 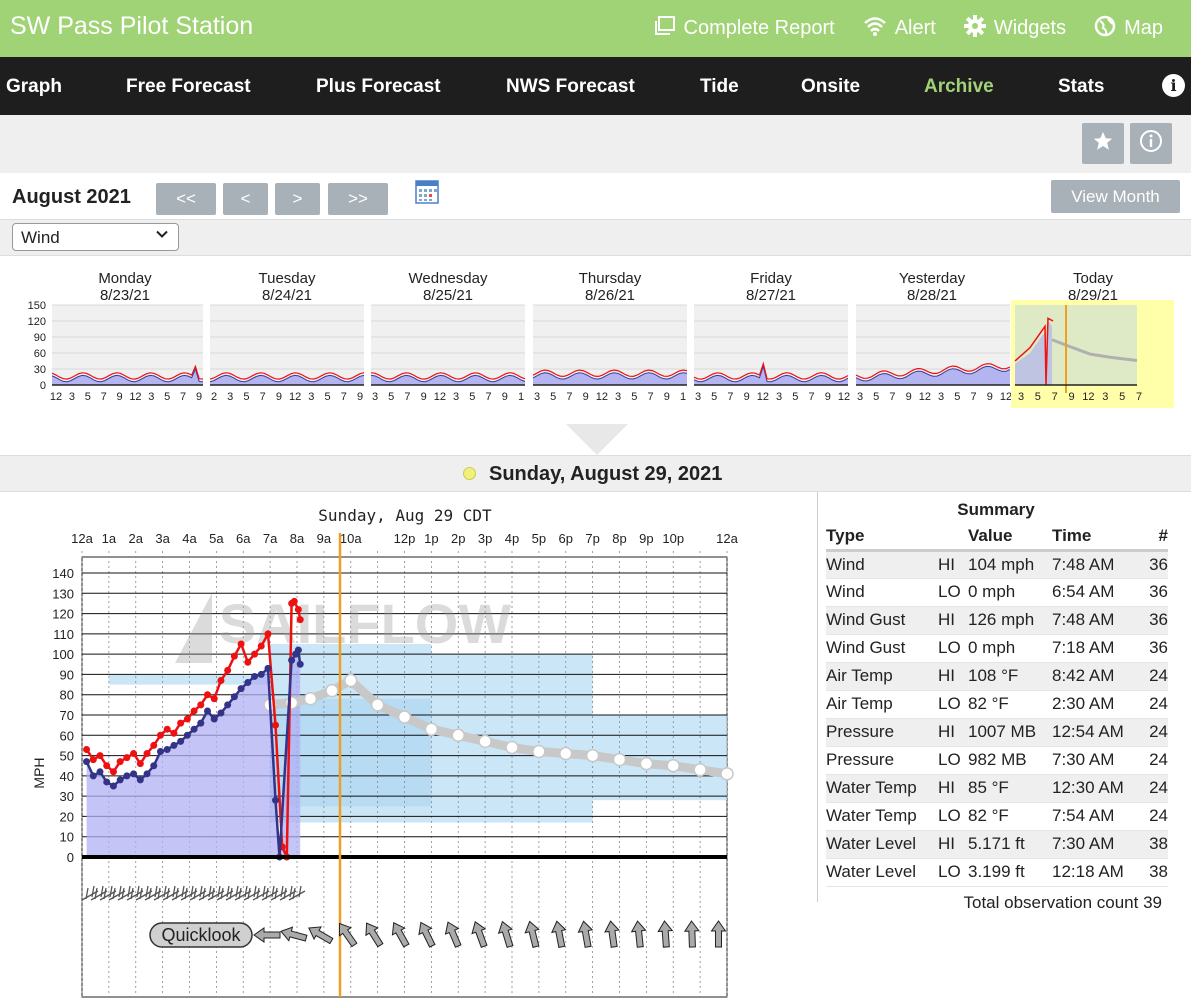 What do you see at coordinates (287, 287) in the screenshot?
I see `day-tuesday: Tuesday 8/24/21` at bounding box center [287, 287].